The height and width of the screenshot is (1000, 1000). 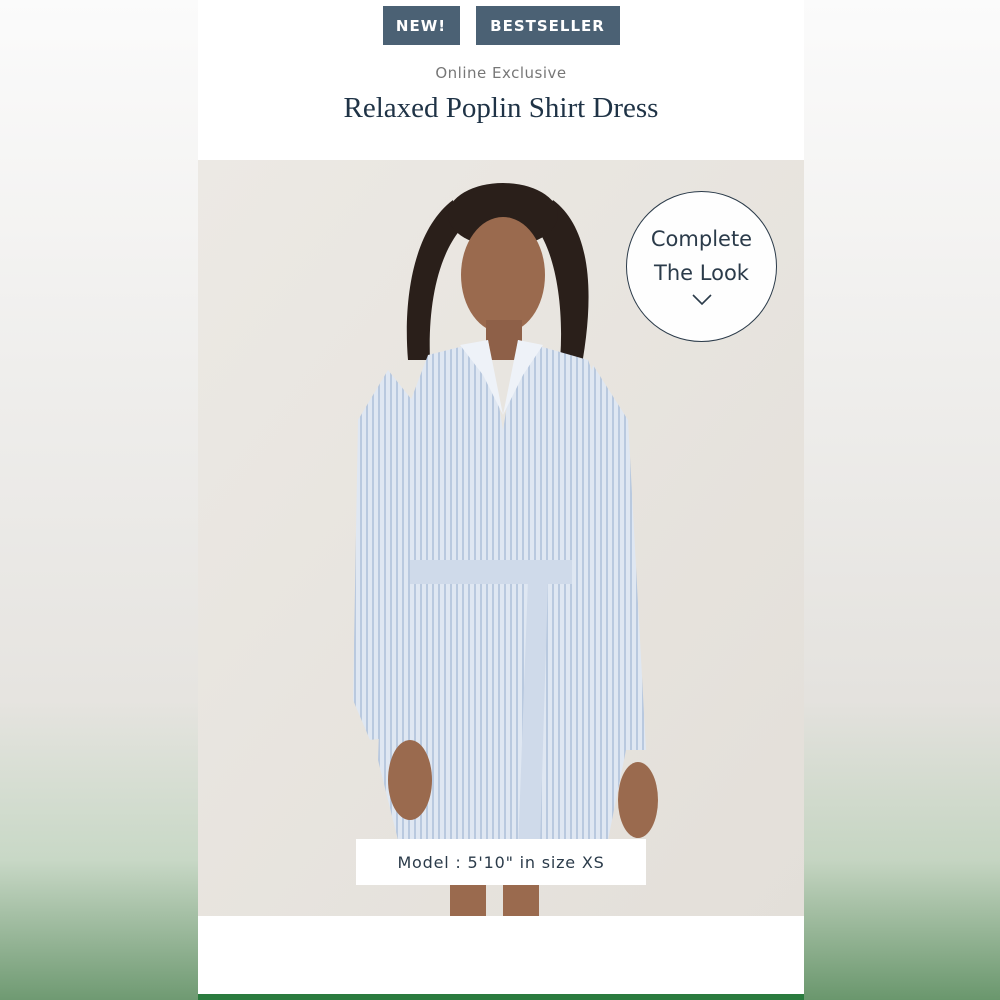 I want to click on complete-the-look-button: Complete The Look, so click(x=701, y=266).